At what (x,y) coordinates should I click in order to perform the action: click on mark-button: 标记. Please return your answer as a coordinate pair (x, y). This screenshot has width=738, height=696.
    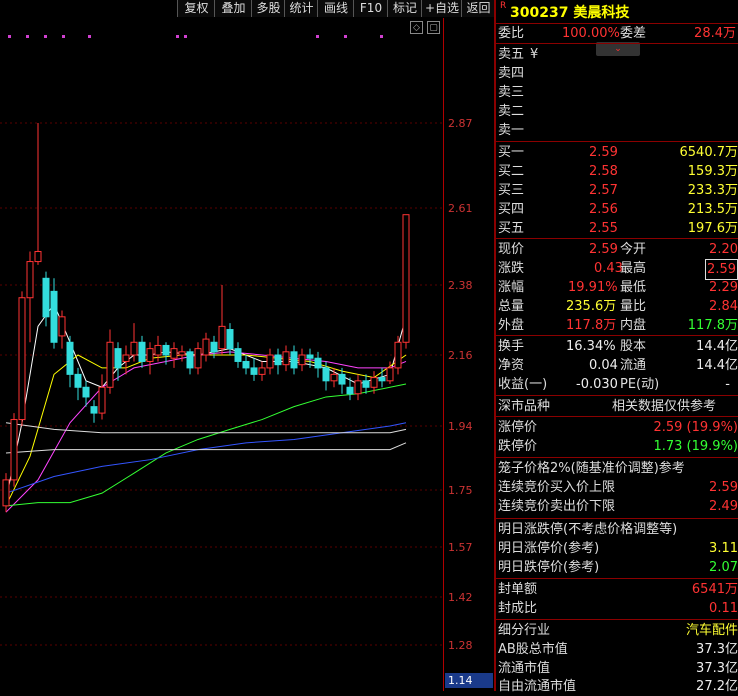
    Looking at the image, I should click on (404, 8).